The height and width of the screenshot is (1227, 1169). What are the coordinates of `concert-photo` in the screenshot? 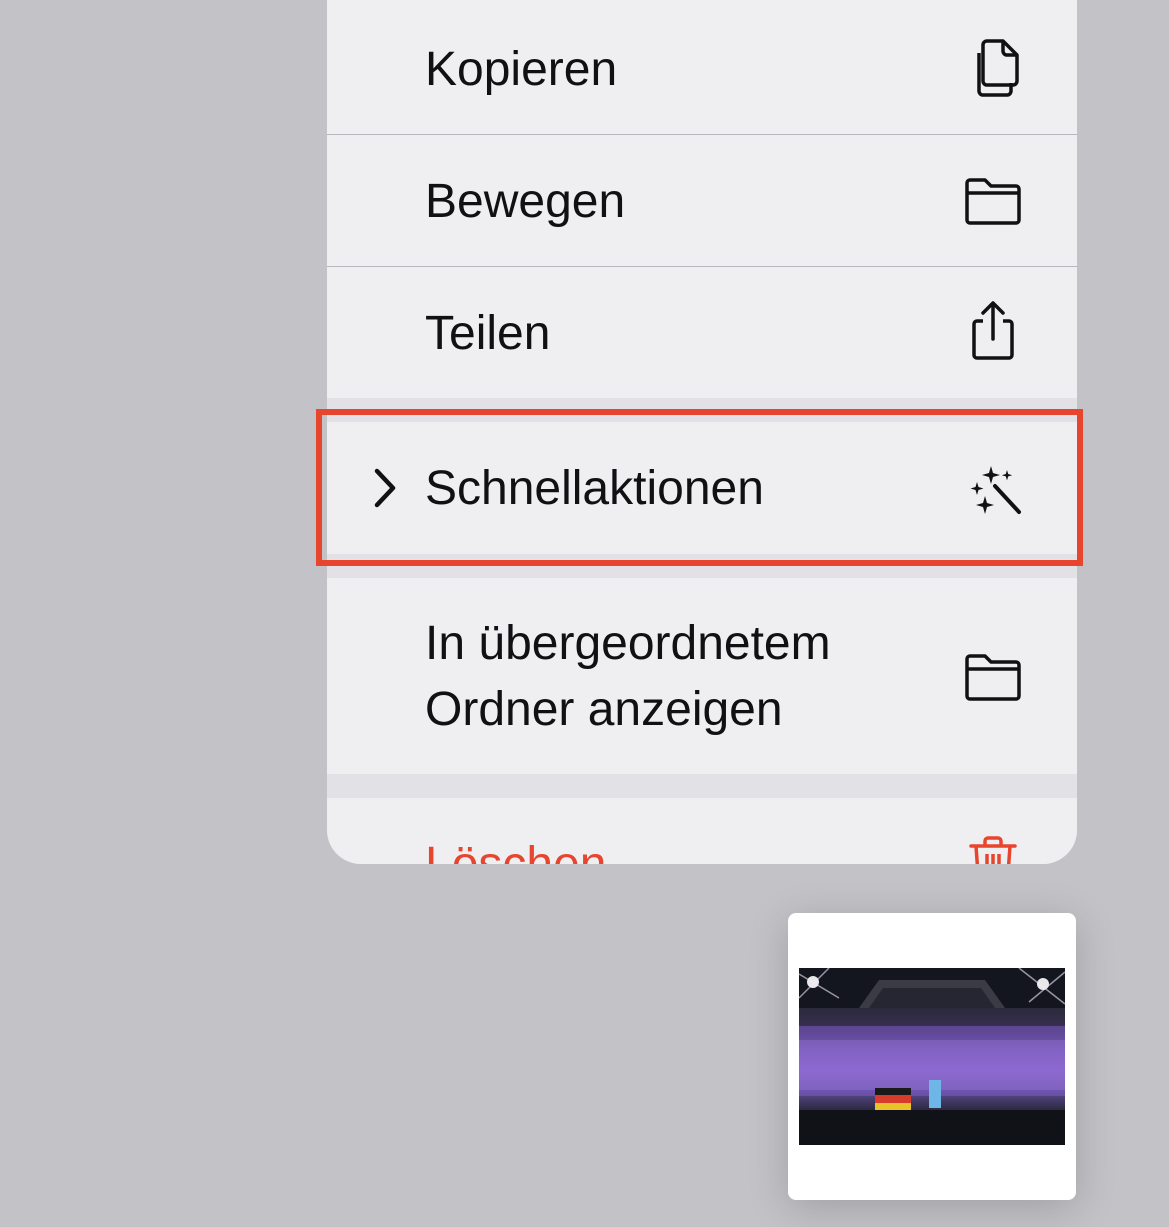 It's located at (932, 1056).